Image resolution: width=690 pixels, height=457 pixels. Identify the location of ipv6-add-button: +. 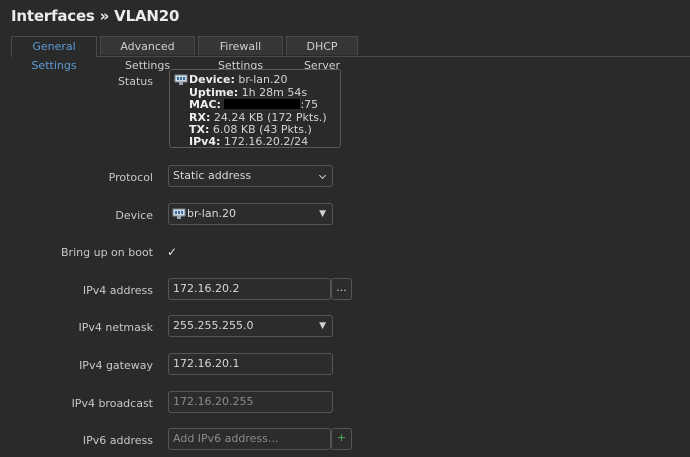
(341, 439).